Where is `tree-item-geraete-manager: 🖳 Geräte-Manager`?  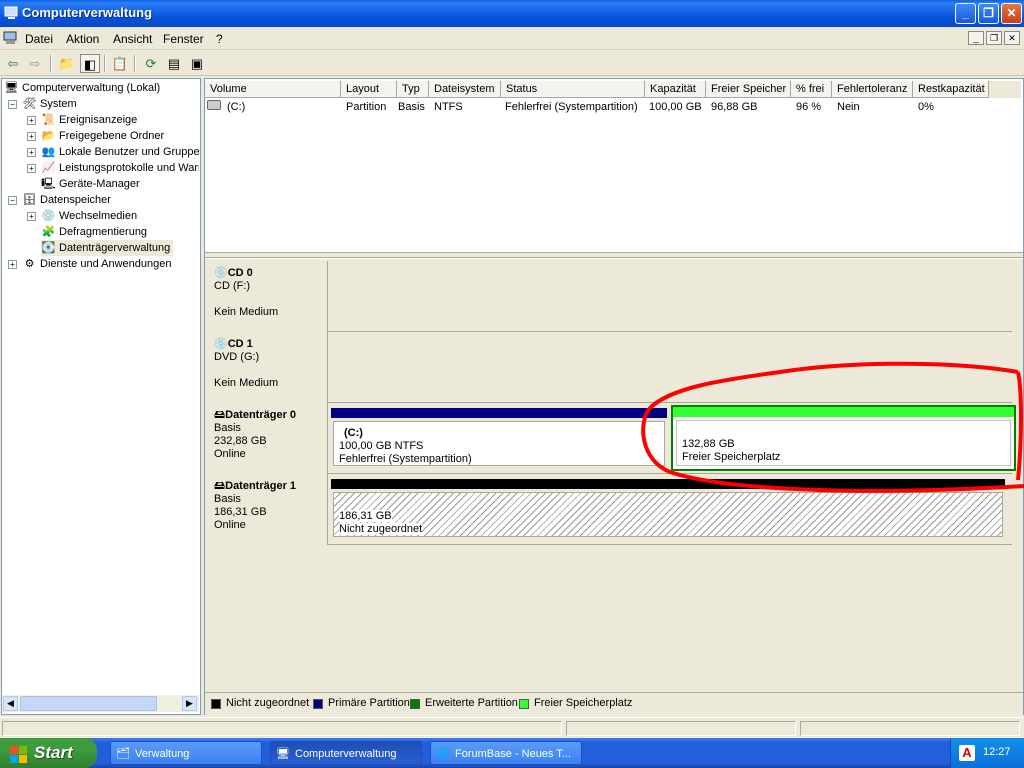 tree-item-geraete-manager: 🖳 Geräte-Manager is located at coordinates (90, 184).